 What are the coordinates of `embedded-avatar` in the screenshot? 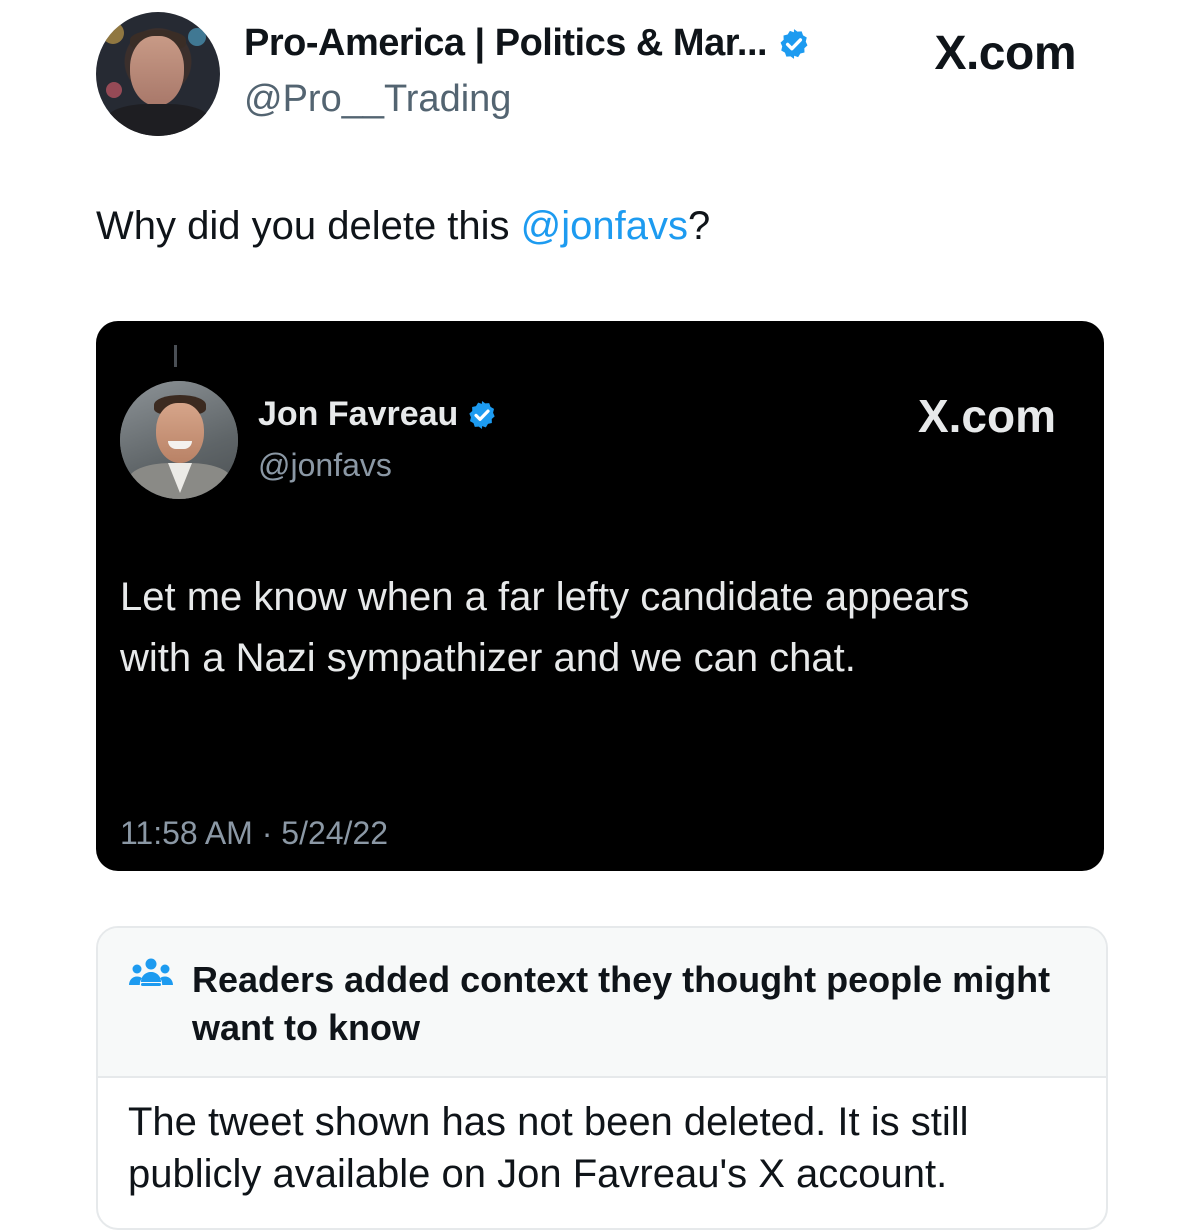 It's located at (179, 440).